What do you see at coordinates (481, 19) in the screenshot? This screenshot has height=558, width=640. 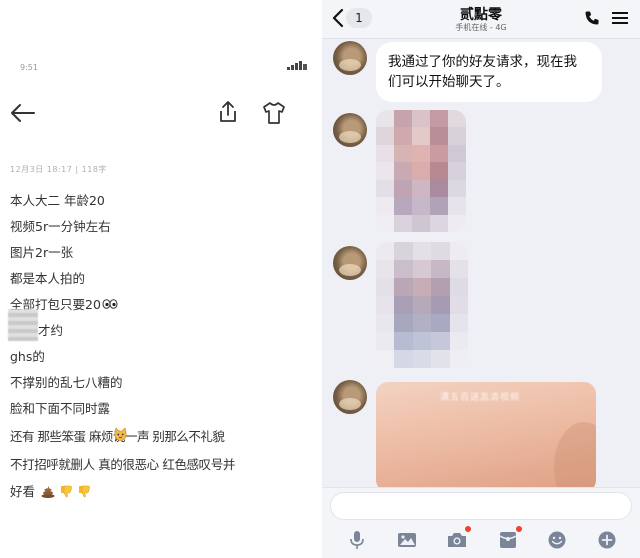 I see `chat-header: 1 贰點零 手机在线 - 4G` at bounding box center [481, 19].